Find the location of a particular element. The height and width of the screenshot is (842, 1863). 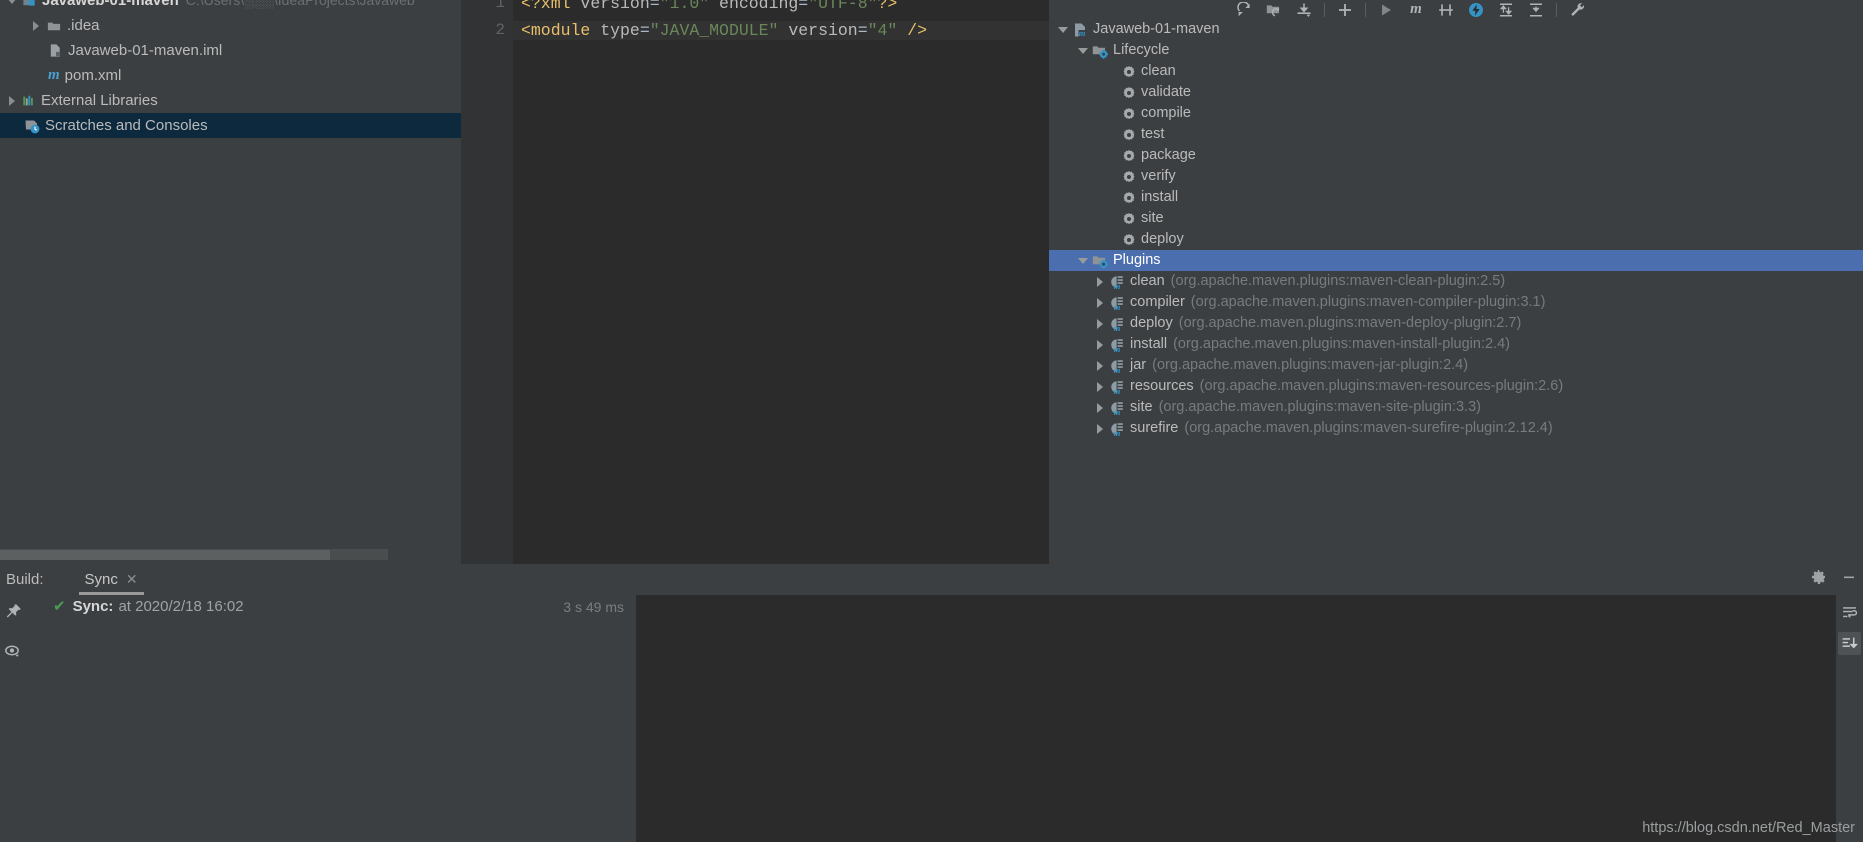

generate-sources-icon is located at coordinates (1274, 9).